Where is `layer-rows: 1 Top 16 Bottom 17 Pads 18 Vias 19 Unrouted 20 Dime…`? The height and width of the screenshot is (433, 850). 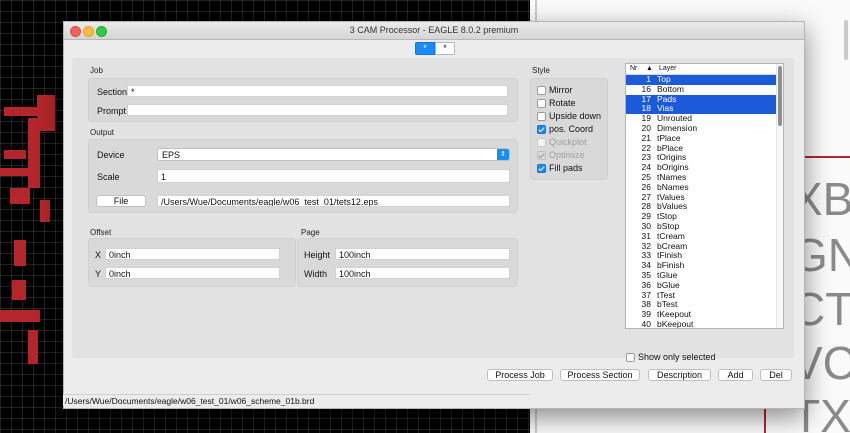
layer-rows: 1 Top 16 Bottom 17 Pads 18 Vias 19 Unrouted 20 Dime… is located at coordinates (701, 201).